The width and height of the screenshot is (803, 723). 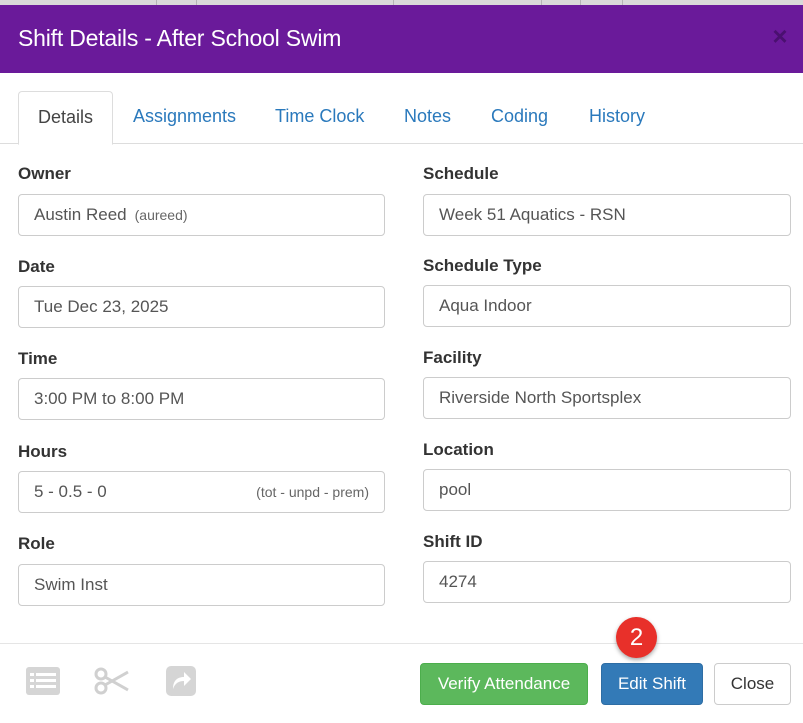 What do you see at coordinates (201, 585) in the screenshot?
I see `role-field: Swim Inst` at bounding box center [201, 585].